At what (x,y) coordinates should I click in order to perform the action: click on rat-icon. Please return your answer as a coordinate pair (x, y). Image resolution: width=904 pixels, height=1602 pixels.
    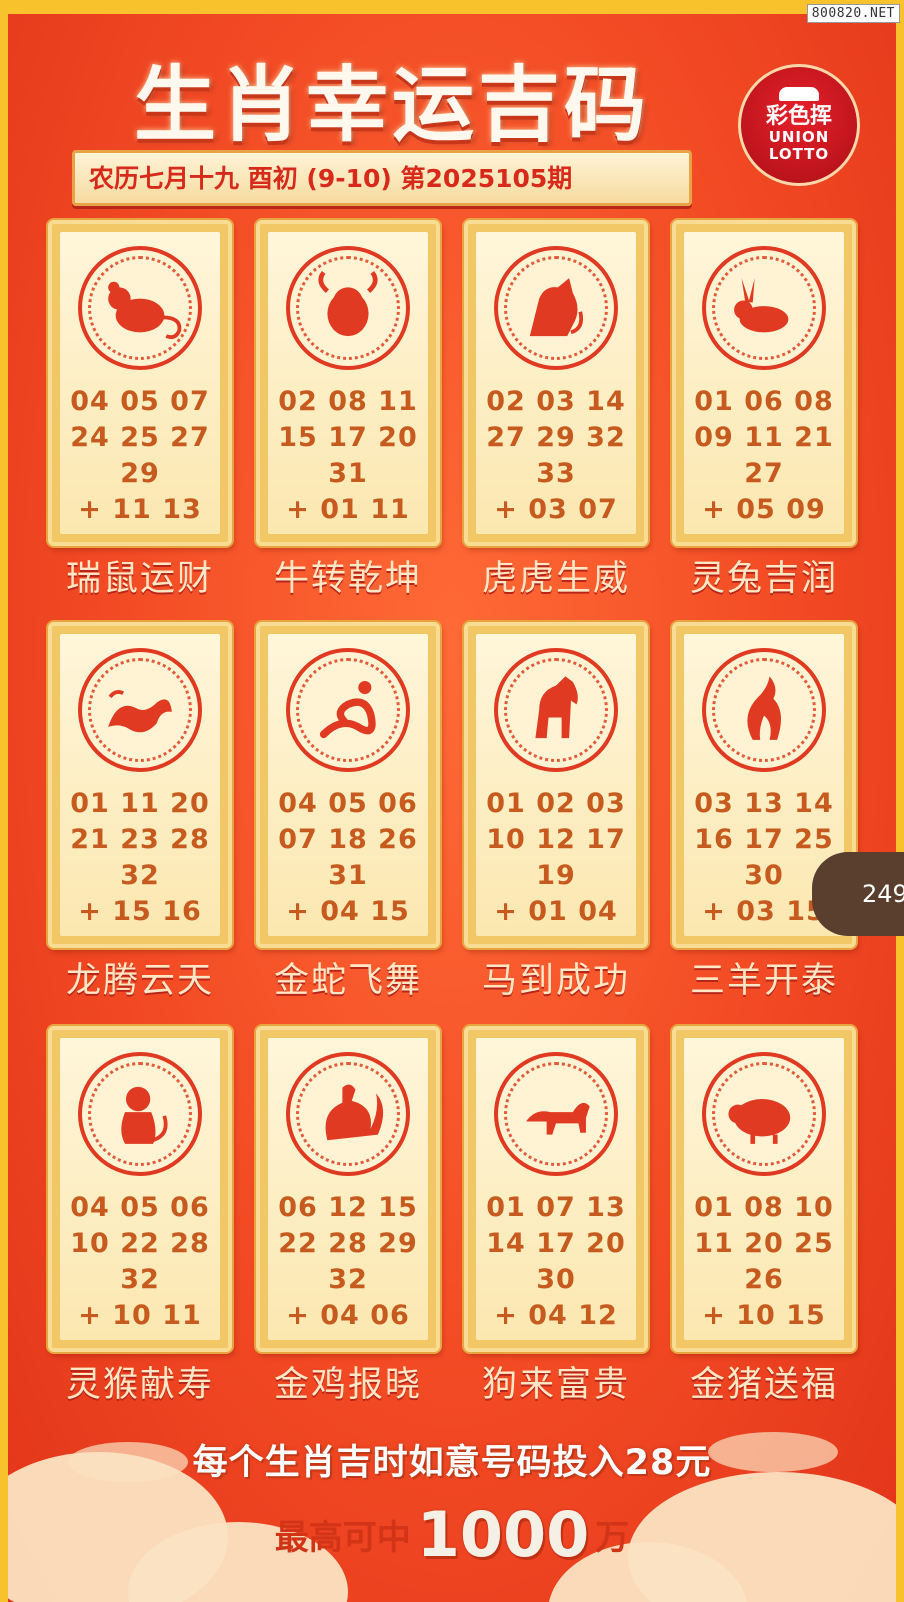
    Looking at the image, I should click on (140, 308).